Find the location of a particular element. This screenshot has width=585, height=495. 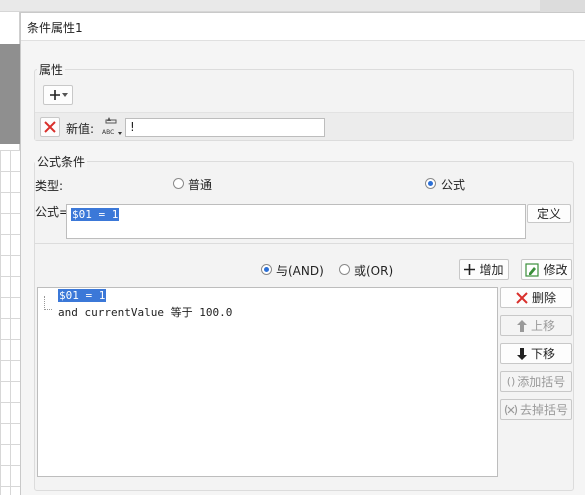

dialog-title: 条件属性1 is located at coordinates (55, 28).